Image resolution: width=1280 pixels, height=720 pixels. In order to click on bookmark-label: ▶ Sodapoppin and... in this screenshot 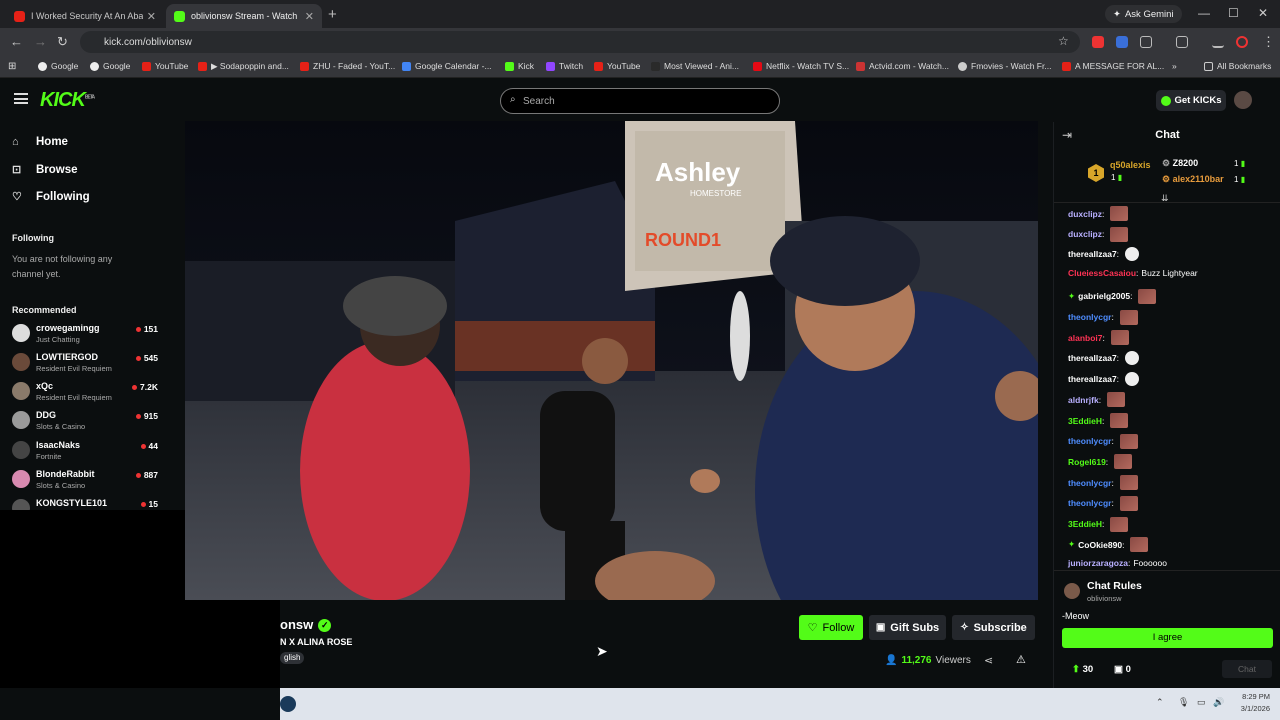, I will do `click(250, 66)`.